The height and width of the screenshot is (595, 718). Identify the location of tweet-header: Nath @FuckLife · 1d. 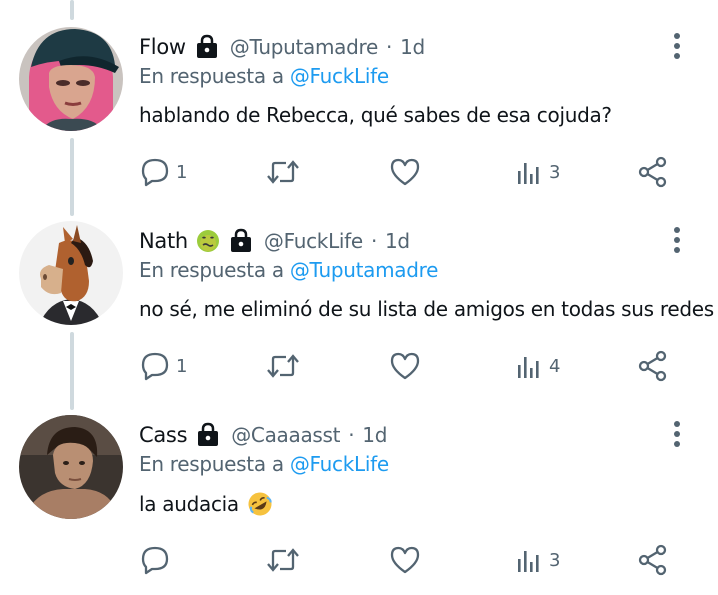
(274, 241).